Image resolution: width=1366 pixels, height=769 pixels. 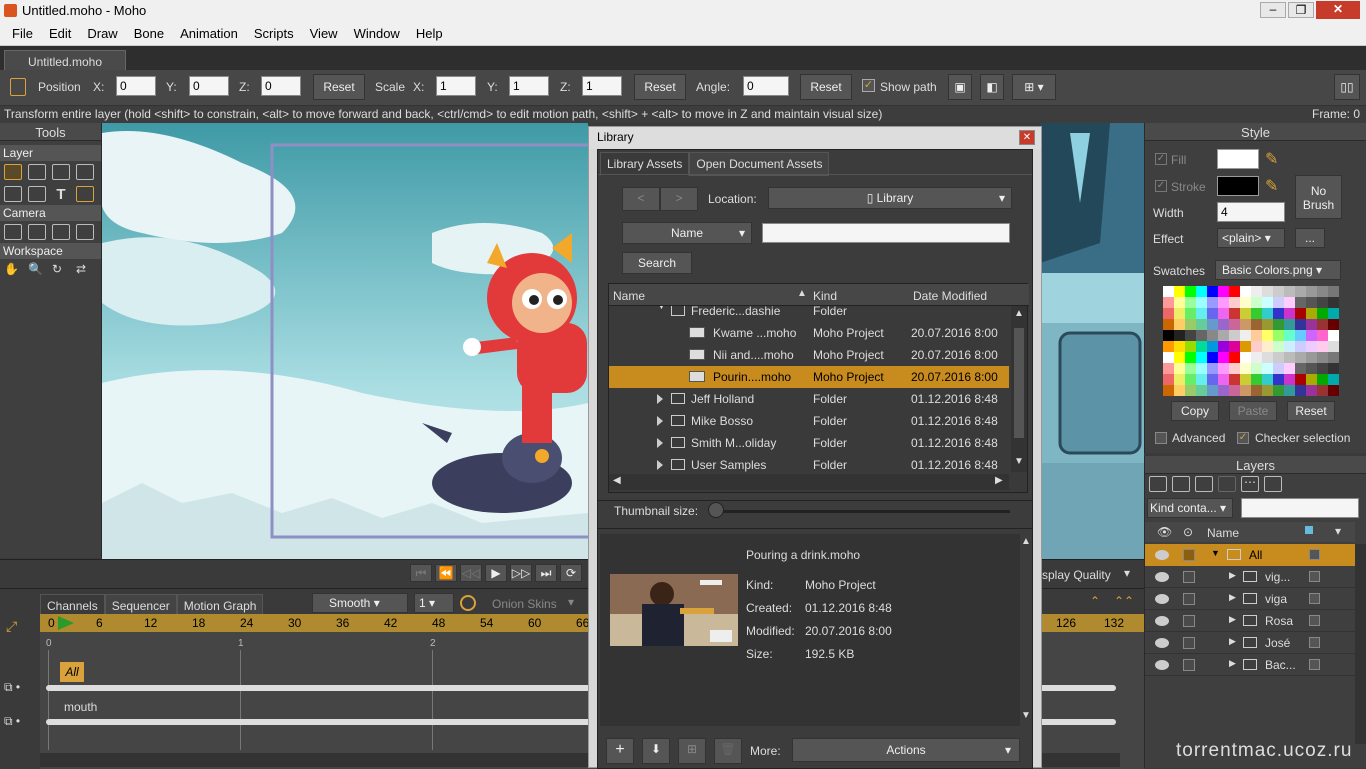 What do you see at coordinates (1253, 341) in the screenshot?
I see `swatch-grid` at bounding box center [1253, 341].